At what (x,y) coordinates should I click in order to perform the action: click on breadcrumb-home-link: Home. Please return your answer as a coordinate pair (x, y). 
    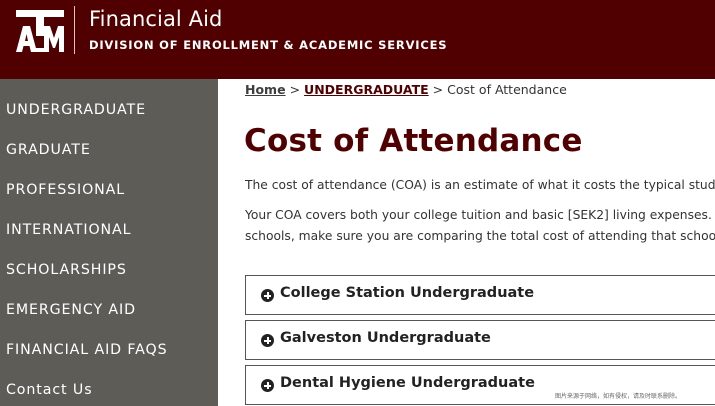
    Looking at the image, I should click on (265, 89).